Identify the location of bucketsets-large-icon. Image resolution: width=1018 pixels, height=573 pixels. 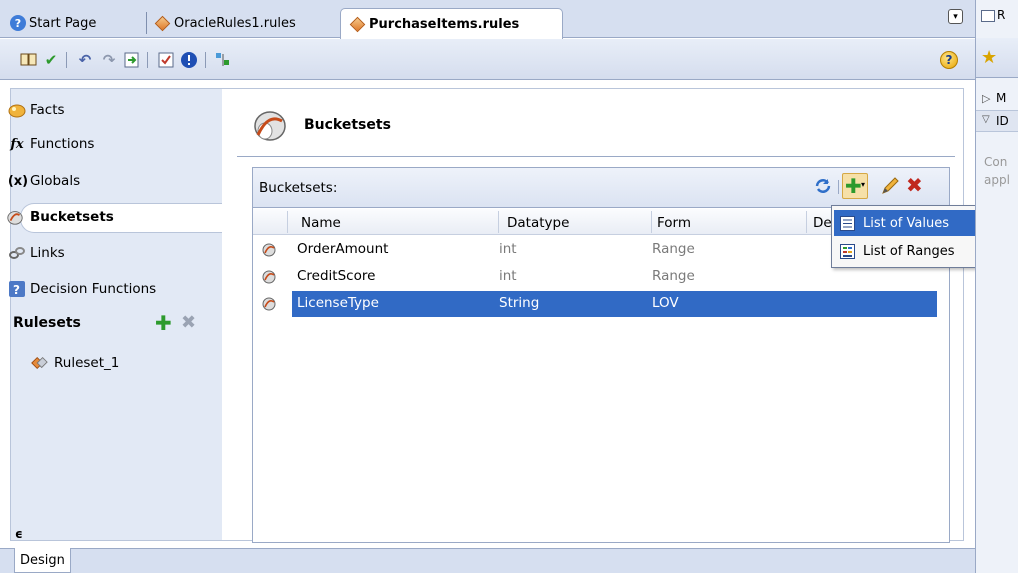
(269, 125).